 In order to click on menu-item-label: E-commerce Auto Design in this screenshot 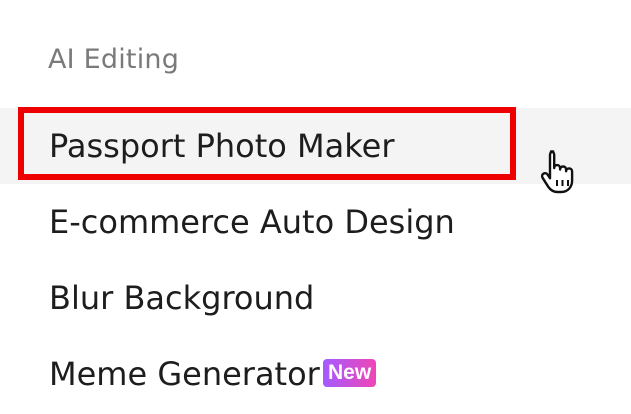, I will do `click(252, 222)`.